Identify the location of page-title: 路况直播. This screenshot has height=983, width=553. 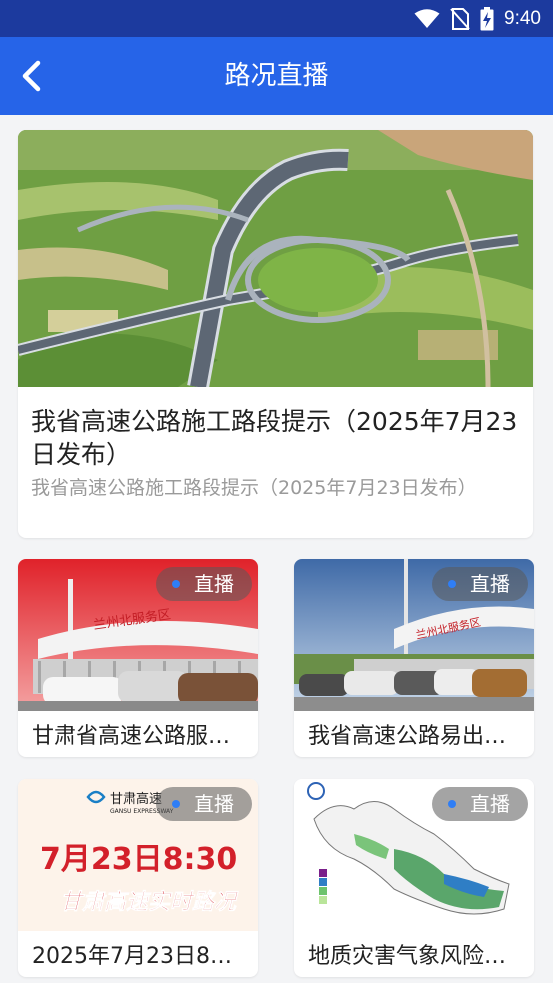
(276, 76).